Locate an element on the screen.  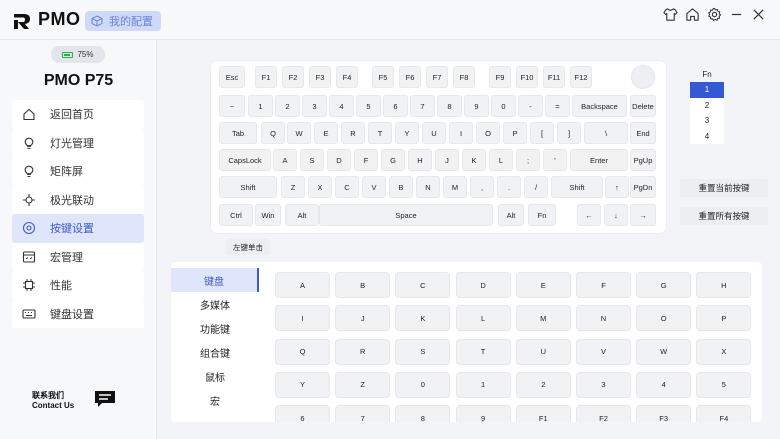
close-button is located at coordinates (758, 14).